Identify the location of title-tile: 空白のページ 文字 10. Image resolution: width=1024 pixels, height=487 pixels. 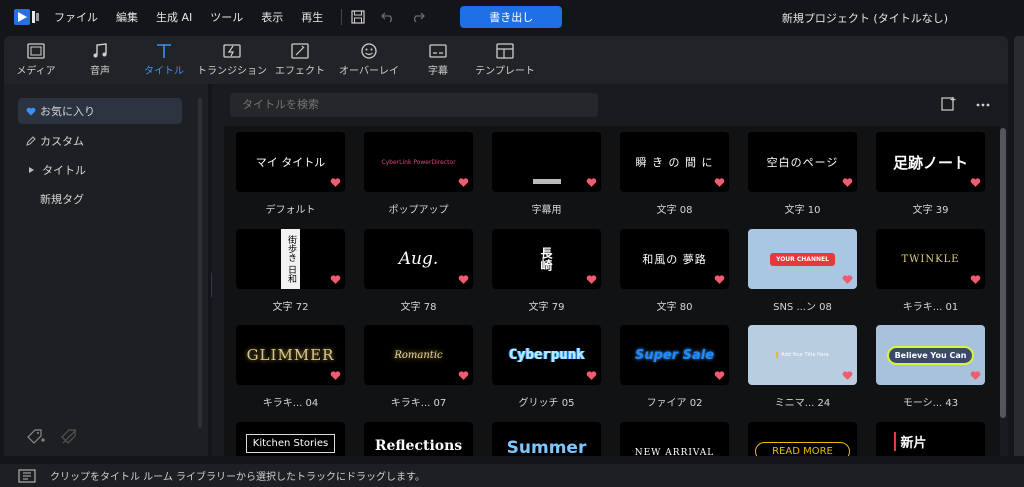
(802, 174).